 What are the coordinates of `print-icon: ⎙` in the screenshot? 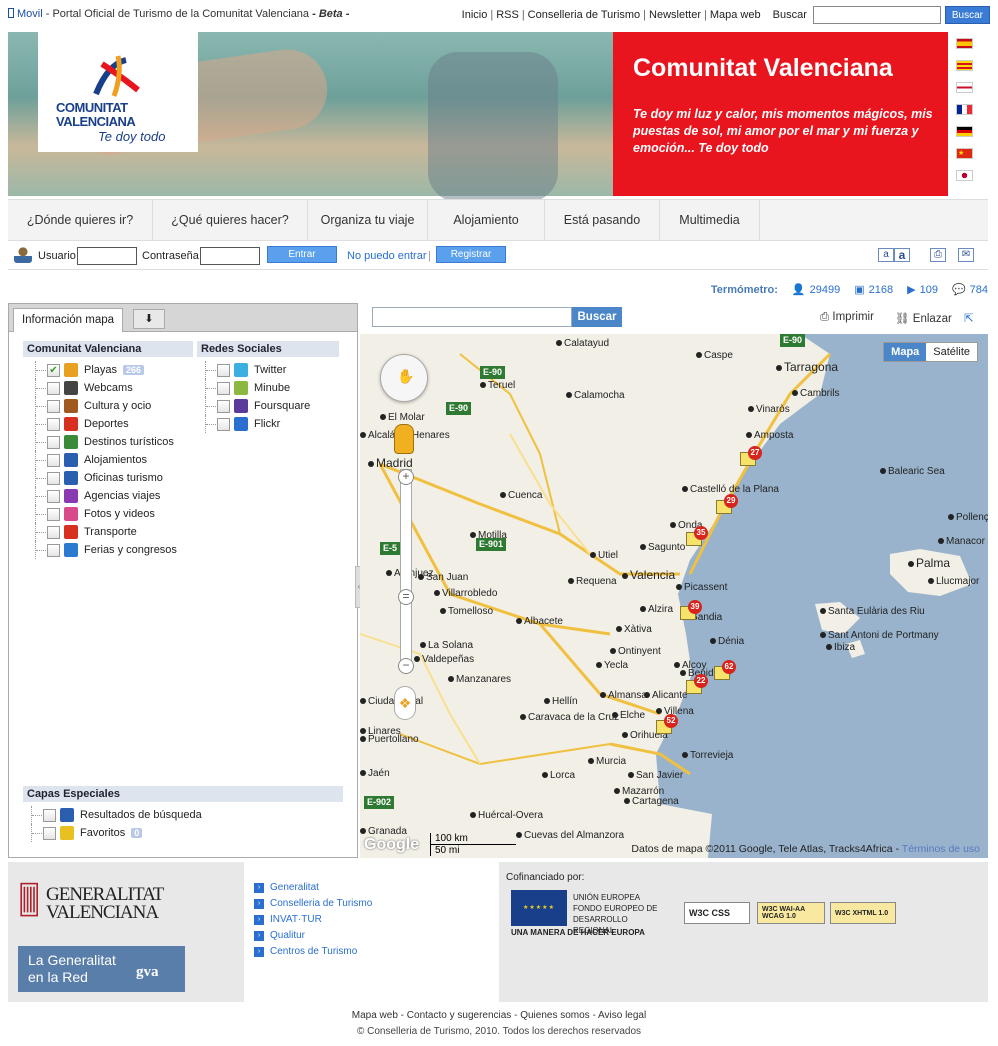 It's located at (938, 255).